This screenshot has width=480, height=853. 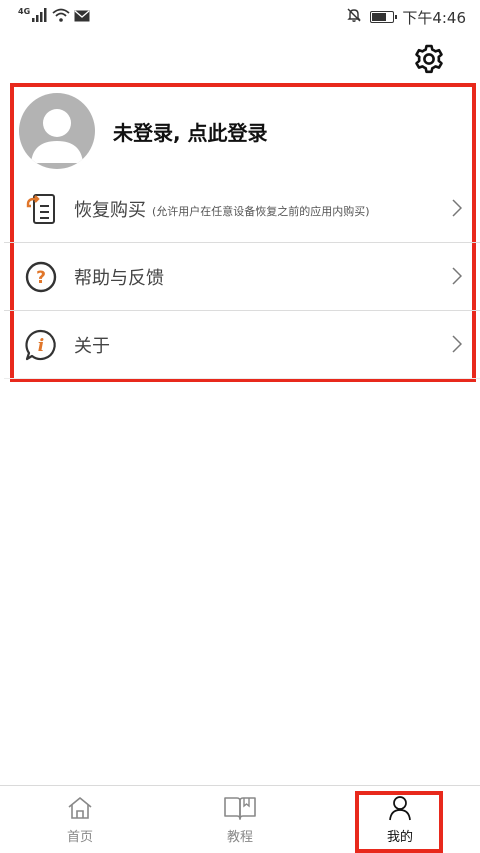 I want to click on mail-icon, so click(x=82, y=17).